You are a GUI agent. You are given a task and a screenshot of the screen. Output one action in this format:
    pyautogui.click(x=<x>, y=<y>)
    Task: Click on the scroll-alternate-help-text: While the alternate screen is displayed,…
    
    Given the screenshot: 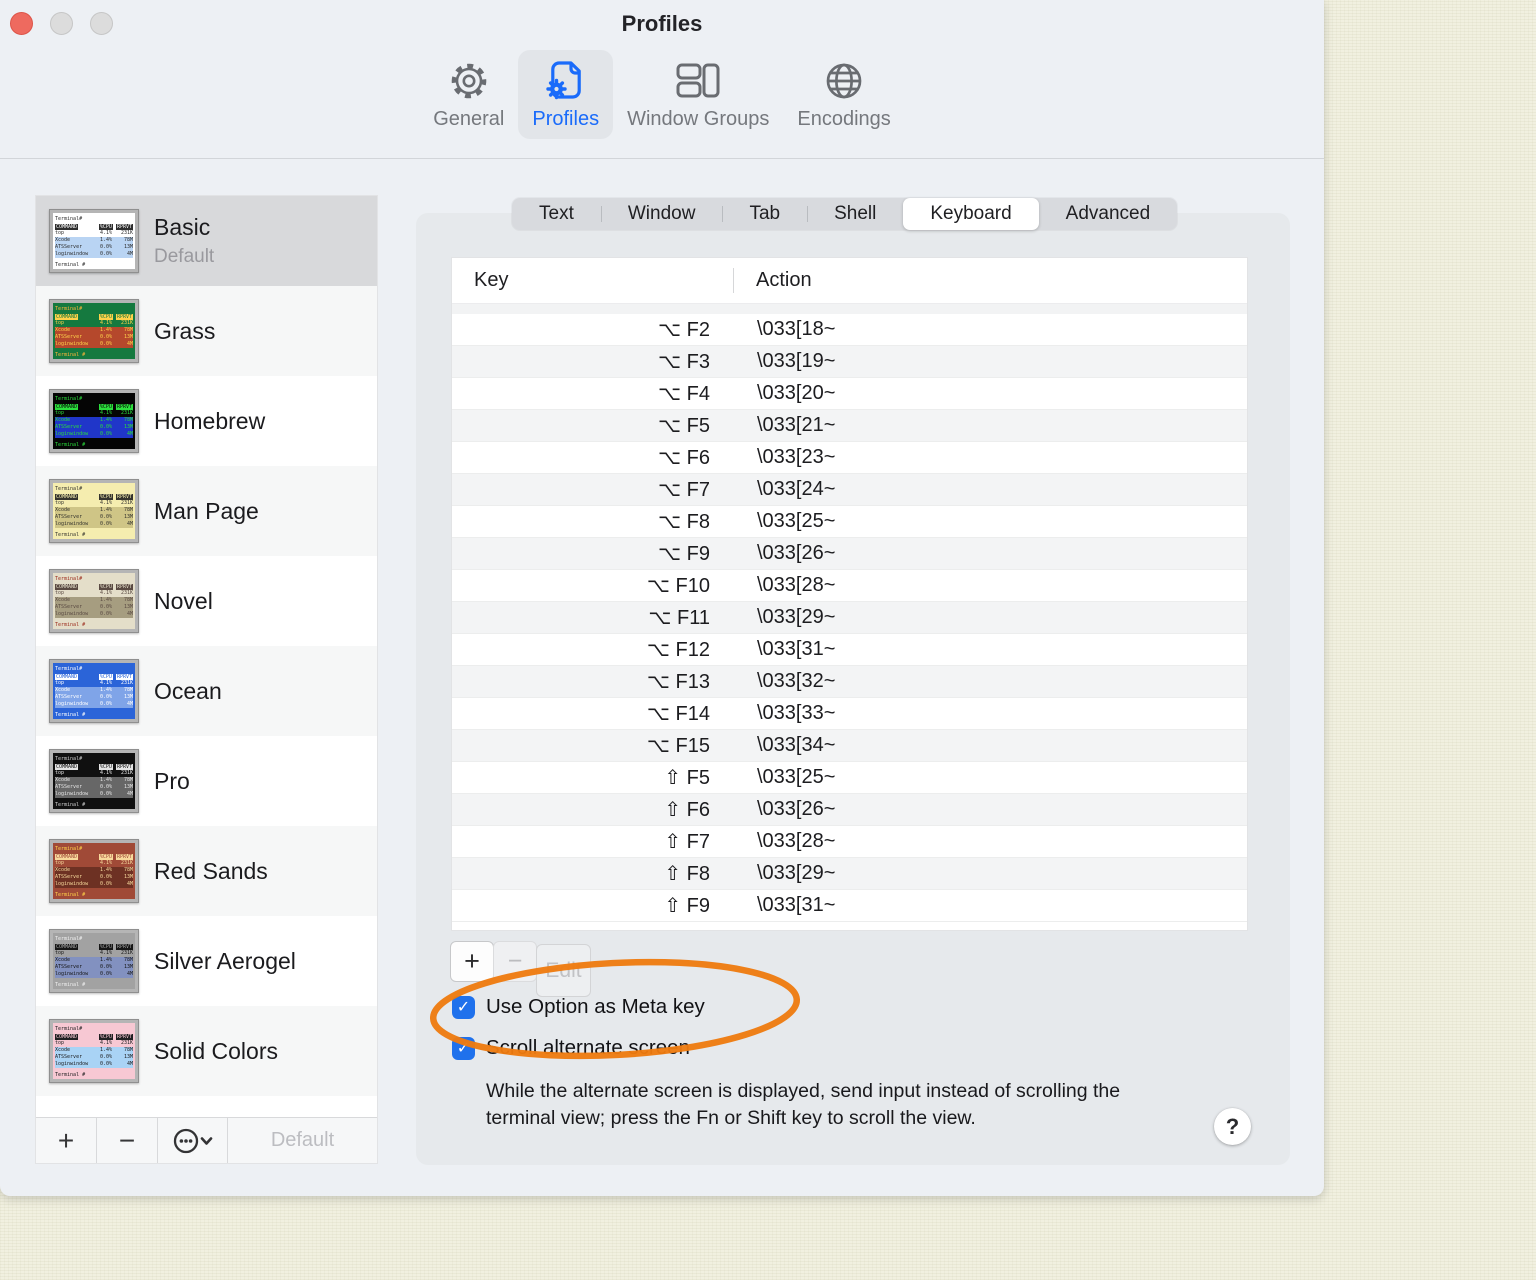 What is the action you would take?
    pyautogui.click(x=803, y=1104)
    